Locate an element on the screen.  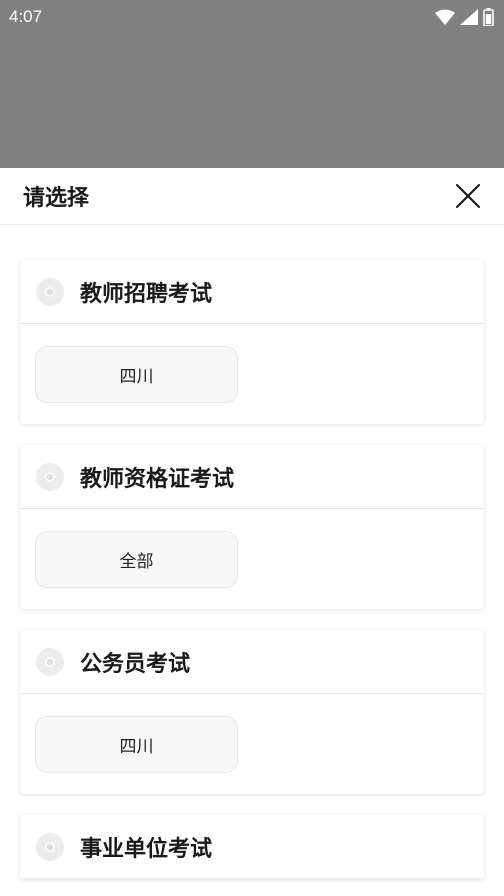
category-header: 事业单位考试 is located at coordinates (252, 847).